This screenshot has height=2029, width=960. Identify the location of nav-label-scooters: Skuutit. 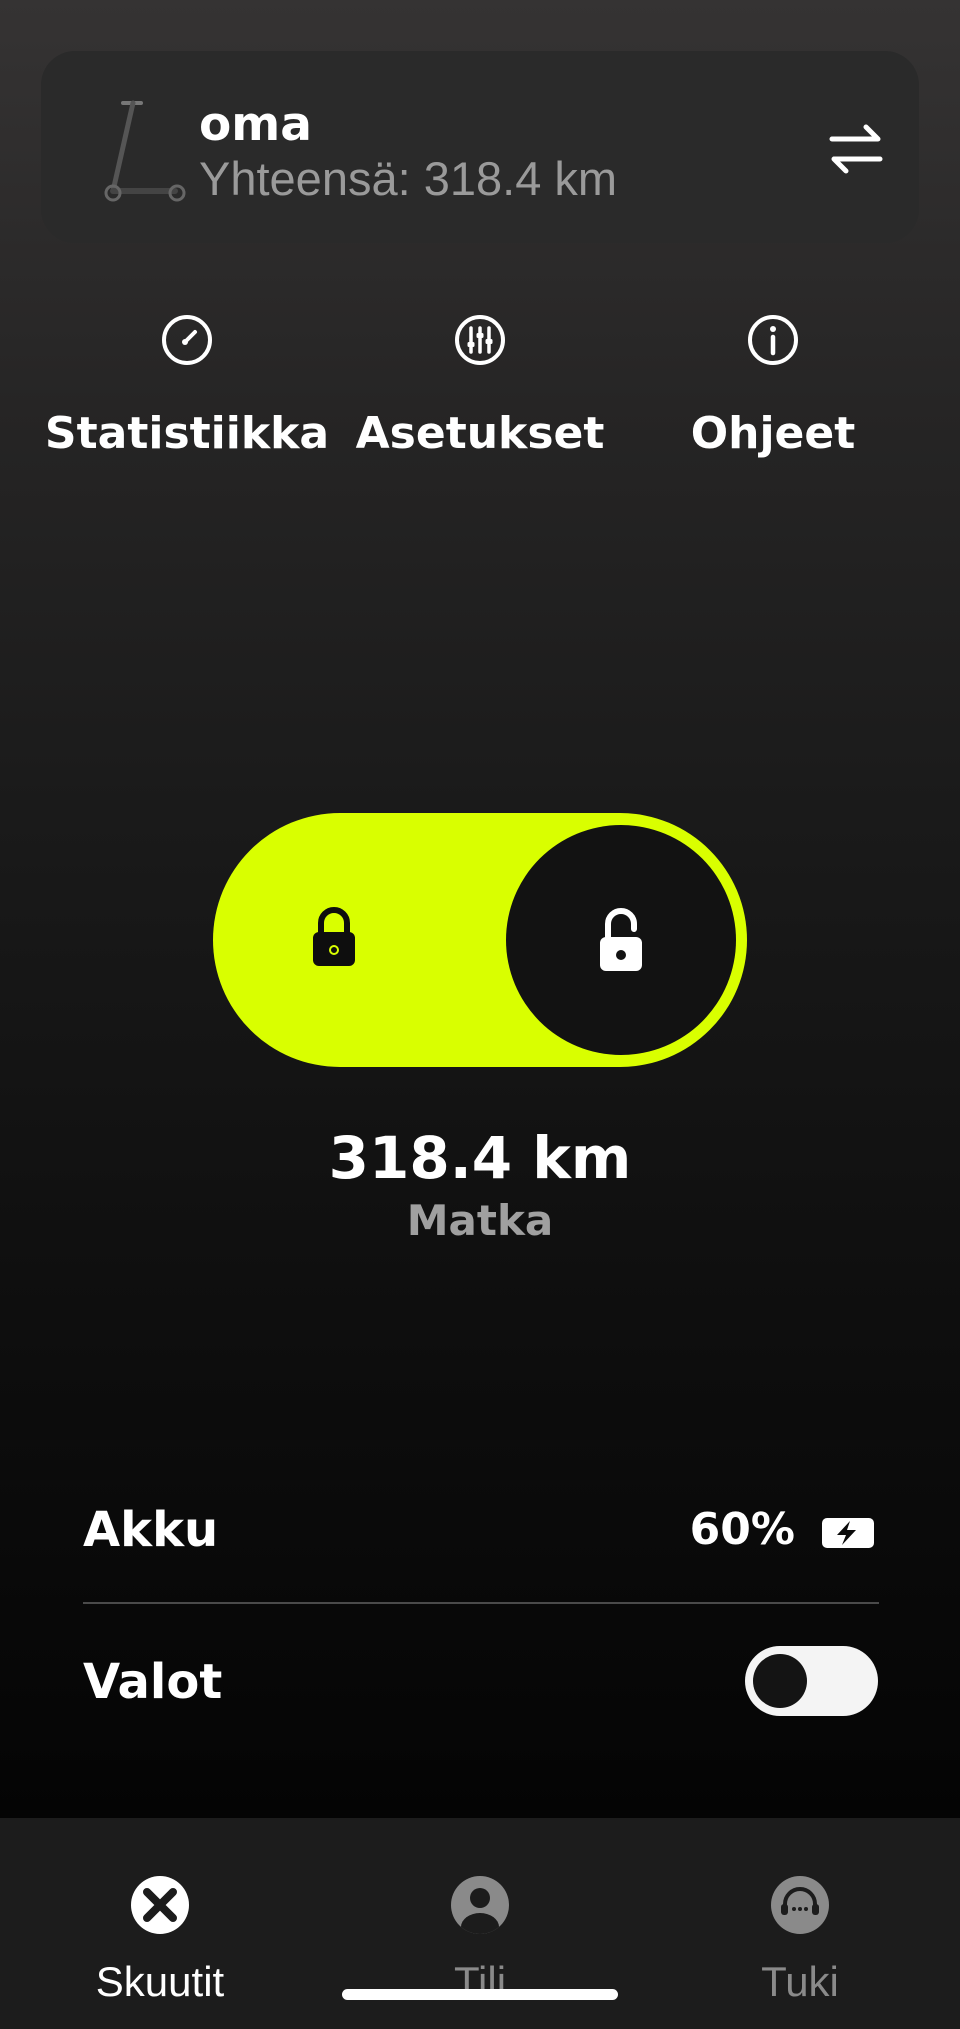
(160, 1981).